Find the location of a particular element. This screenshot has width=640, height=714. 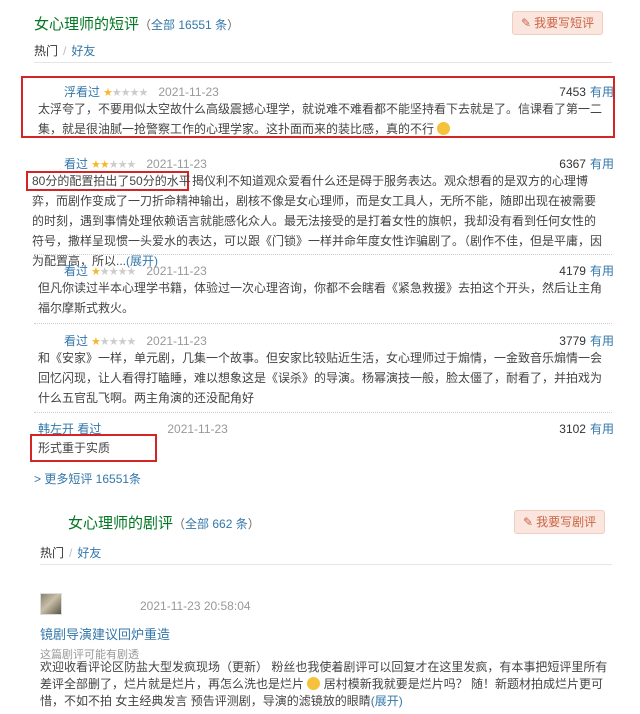

comment-votes: 3779 有用 is located at coordinates (586, 340).